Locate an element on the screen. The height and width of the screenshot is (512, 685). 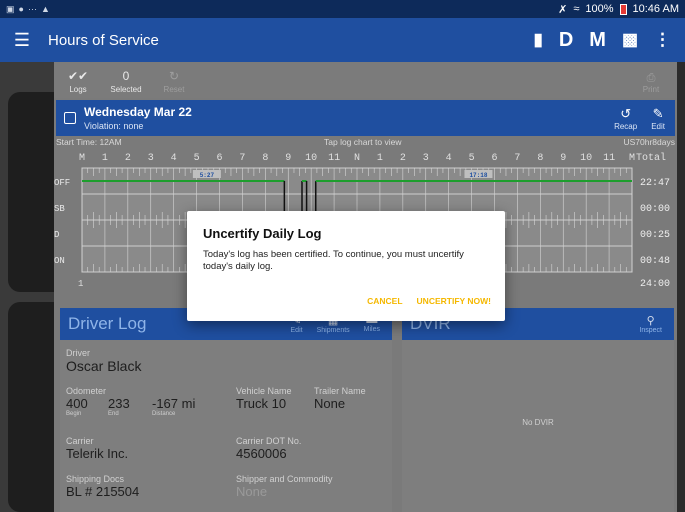
reset-button: ↻ Reset is located at coordinates (174, 81).